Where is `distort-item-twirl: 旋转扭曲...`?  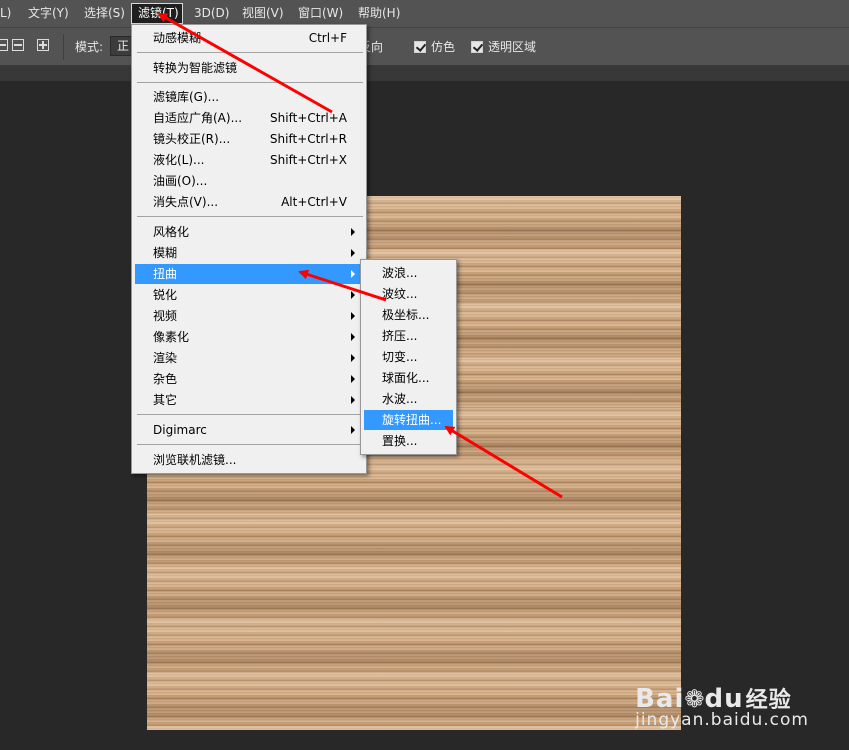
distort-item-twirl: 旋转扭曲... is located at coordinates (408, 420).